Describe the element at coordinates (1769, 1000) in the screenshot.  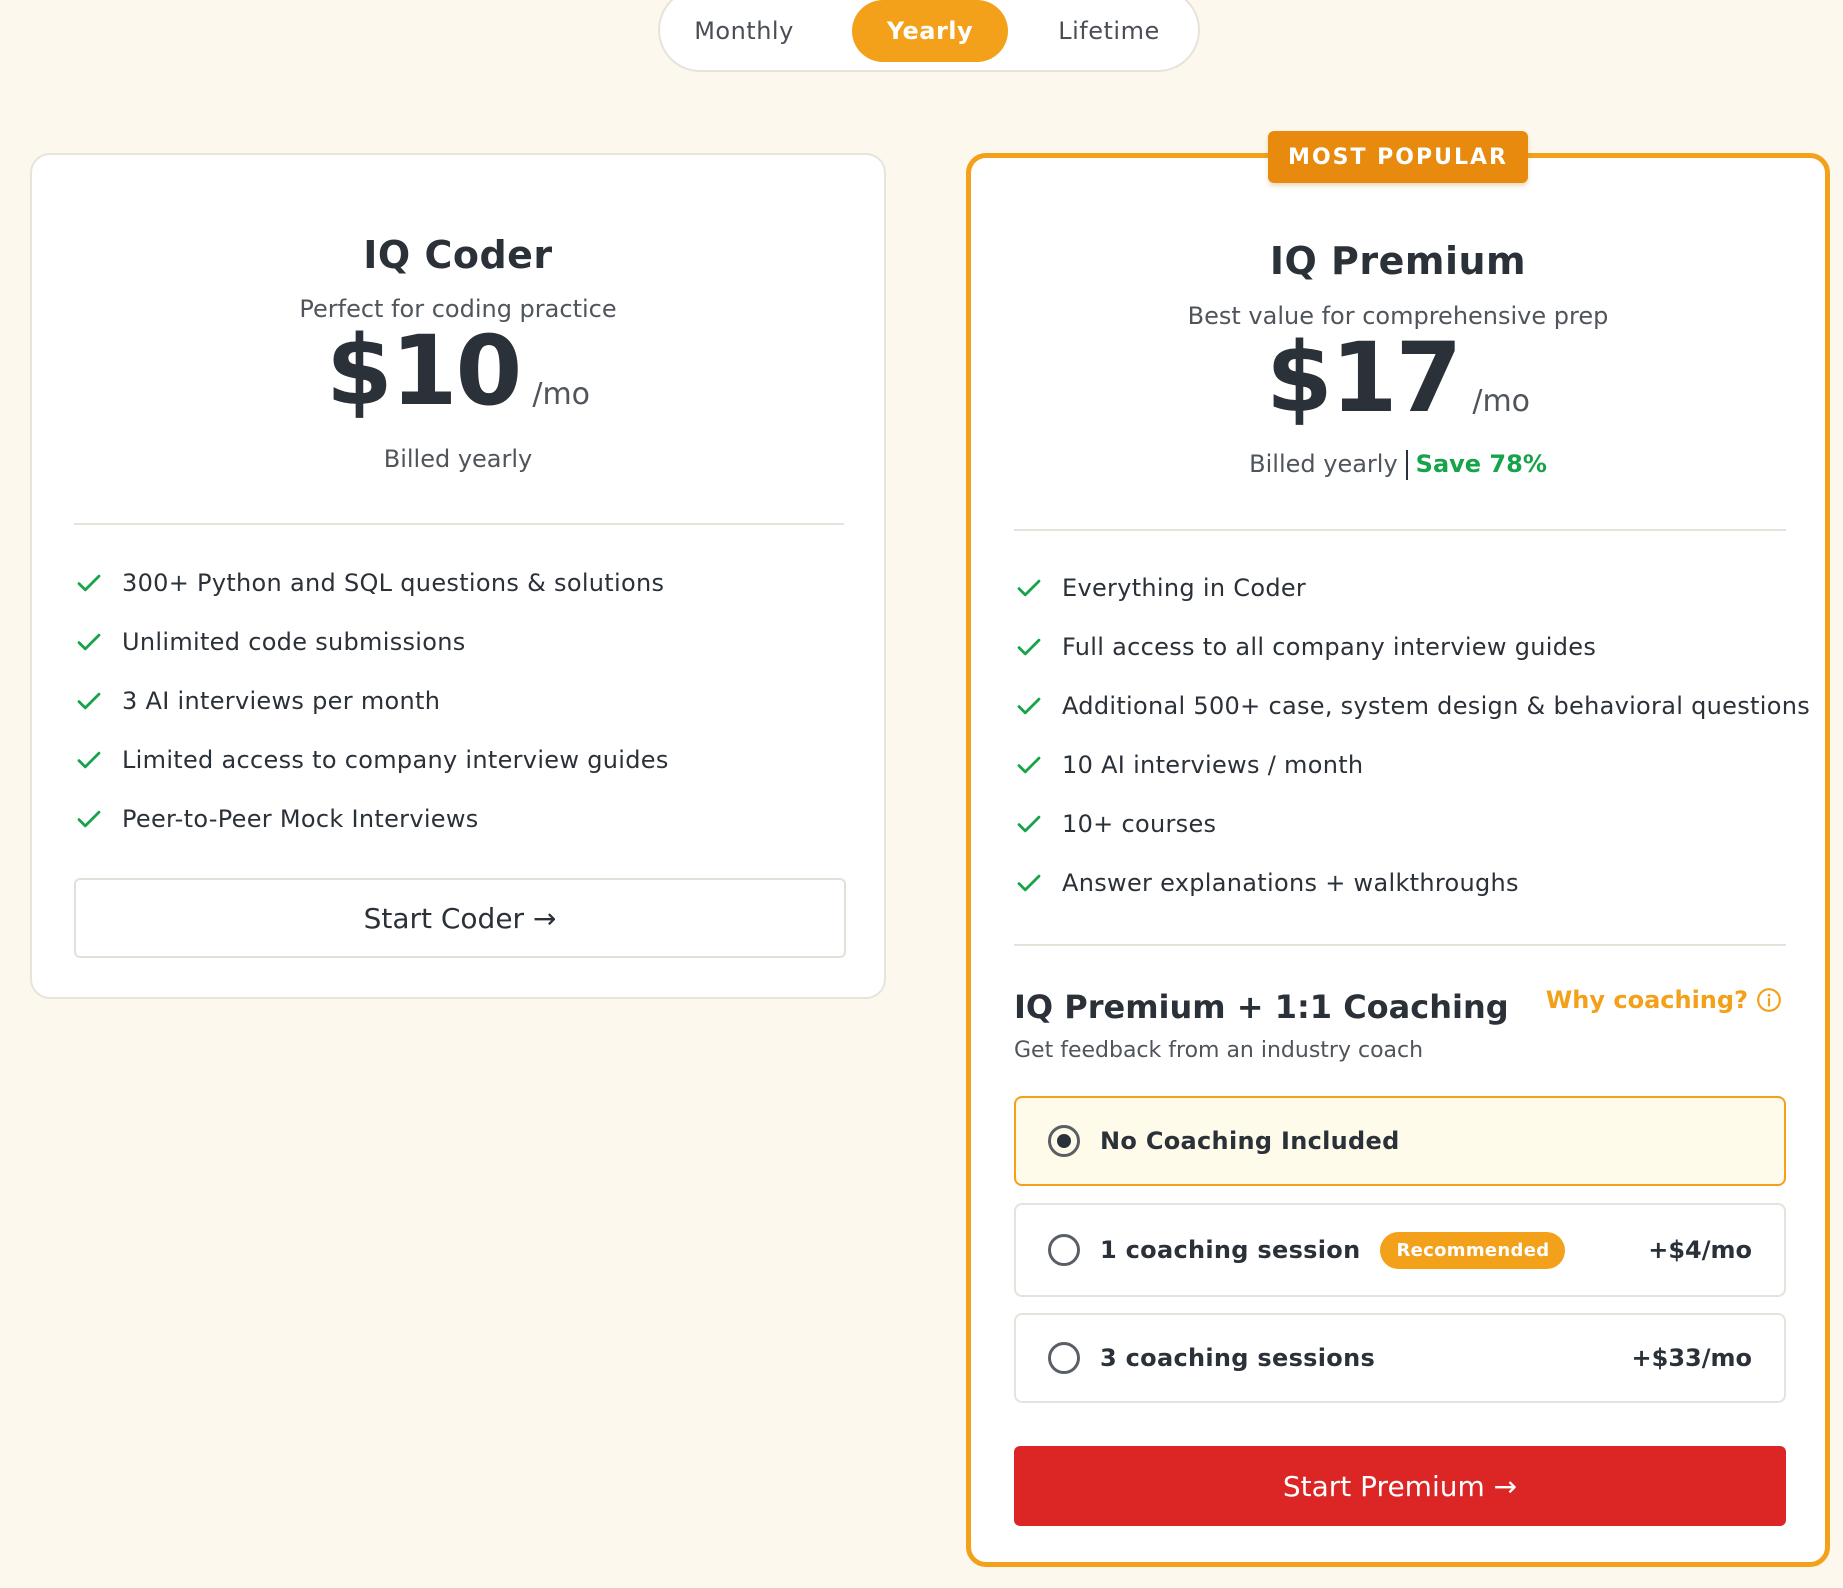
I see `info-icon` at that location.